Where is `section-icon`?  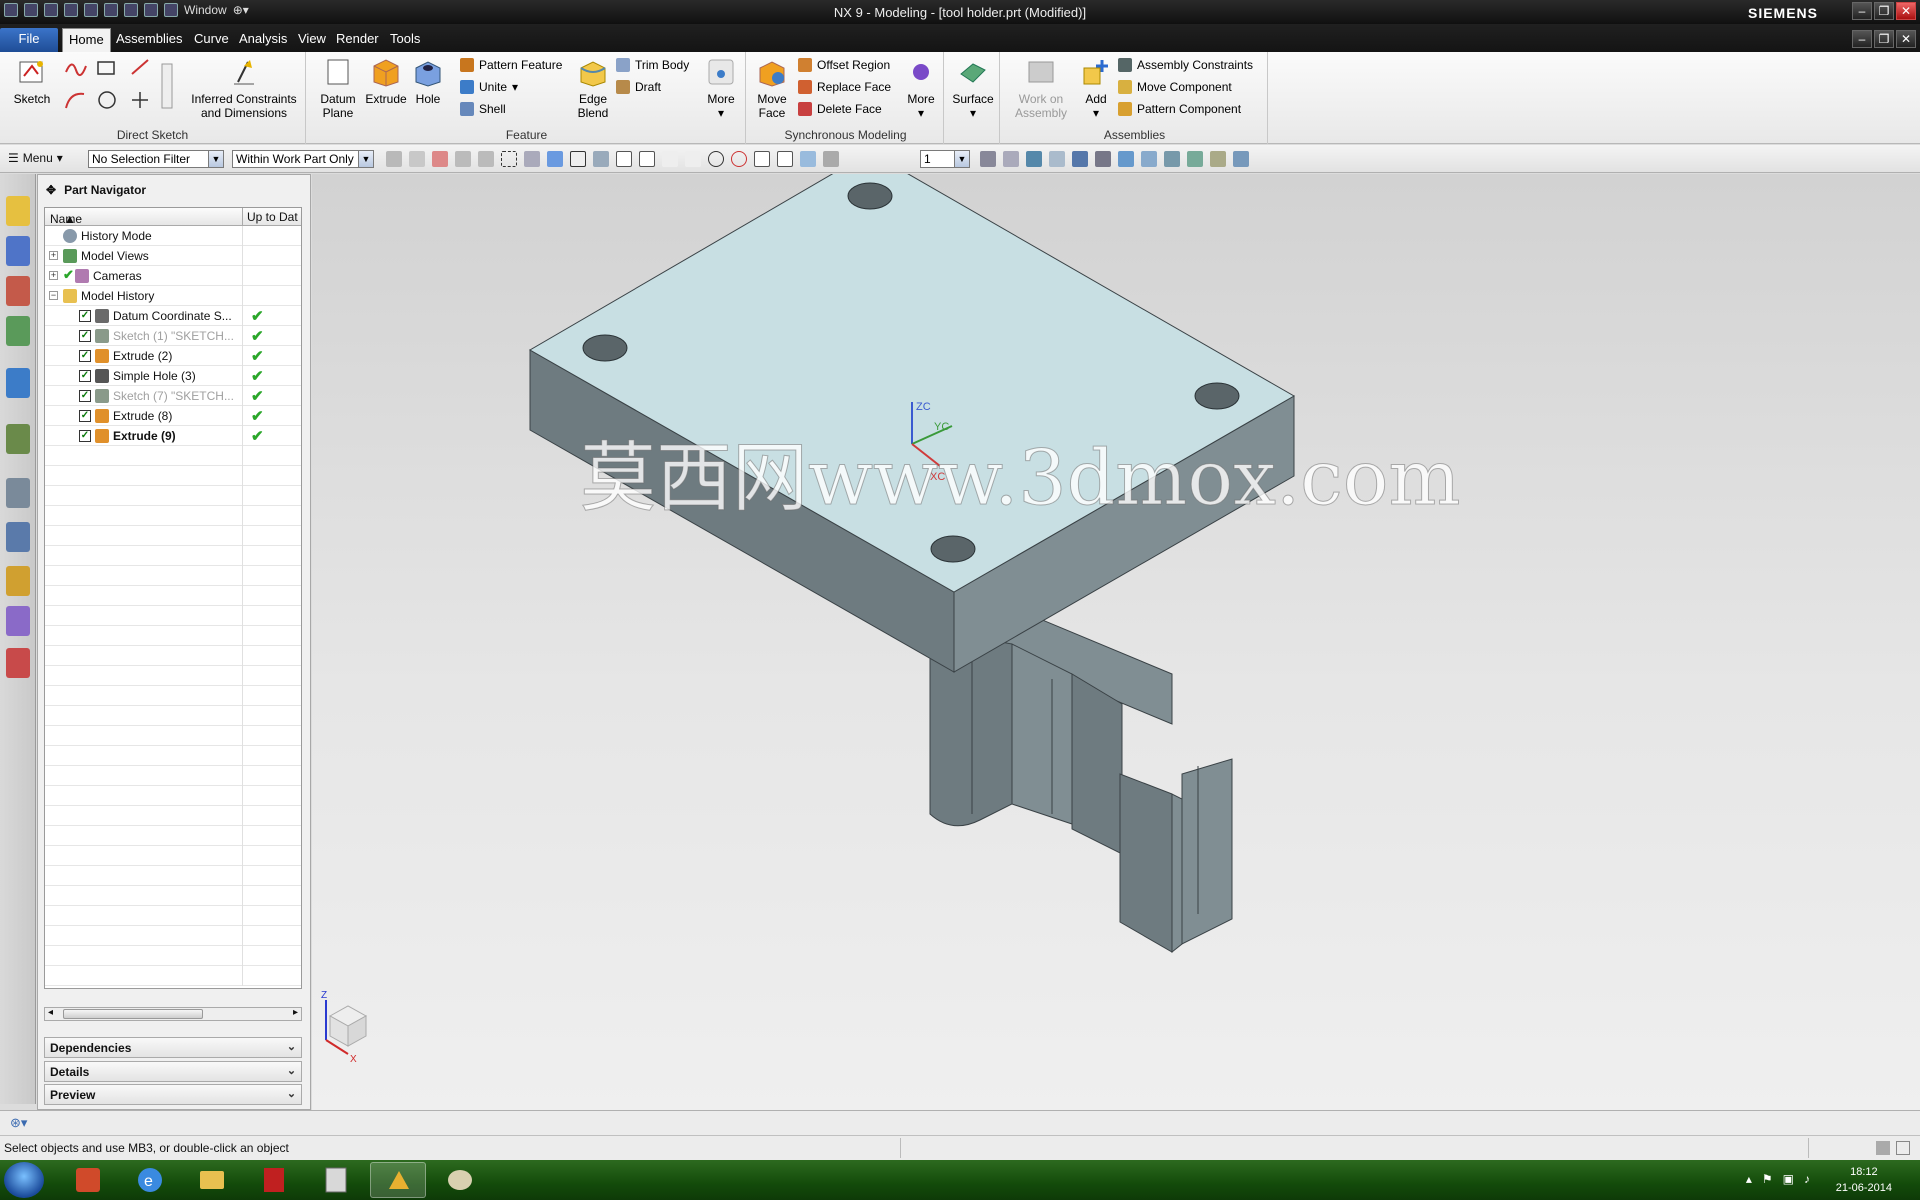 section-icon is located at coordinates (1172, 159).